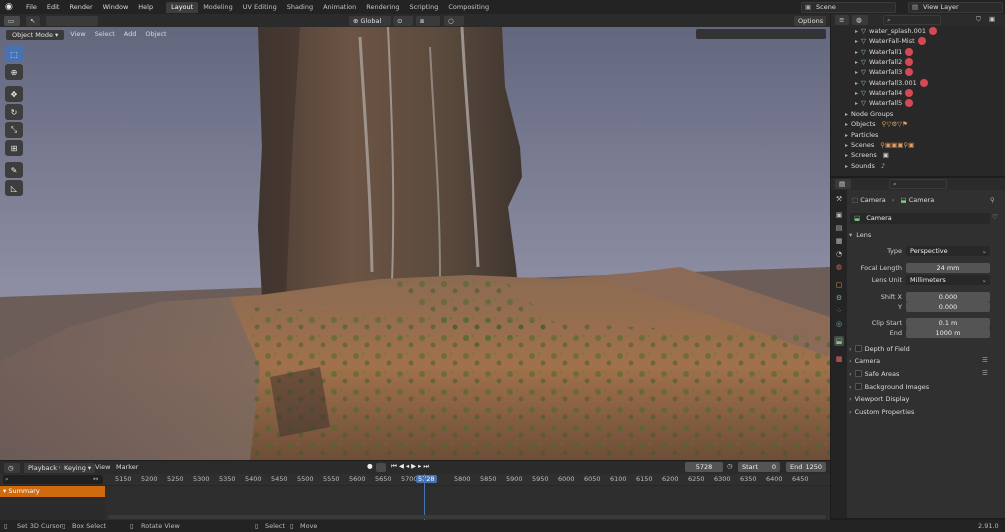  What do you see at coordinates (155, 34) in the screenshot?
I see `menu-object: Object` at bounding box center [155, 34].